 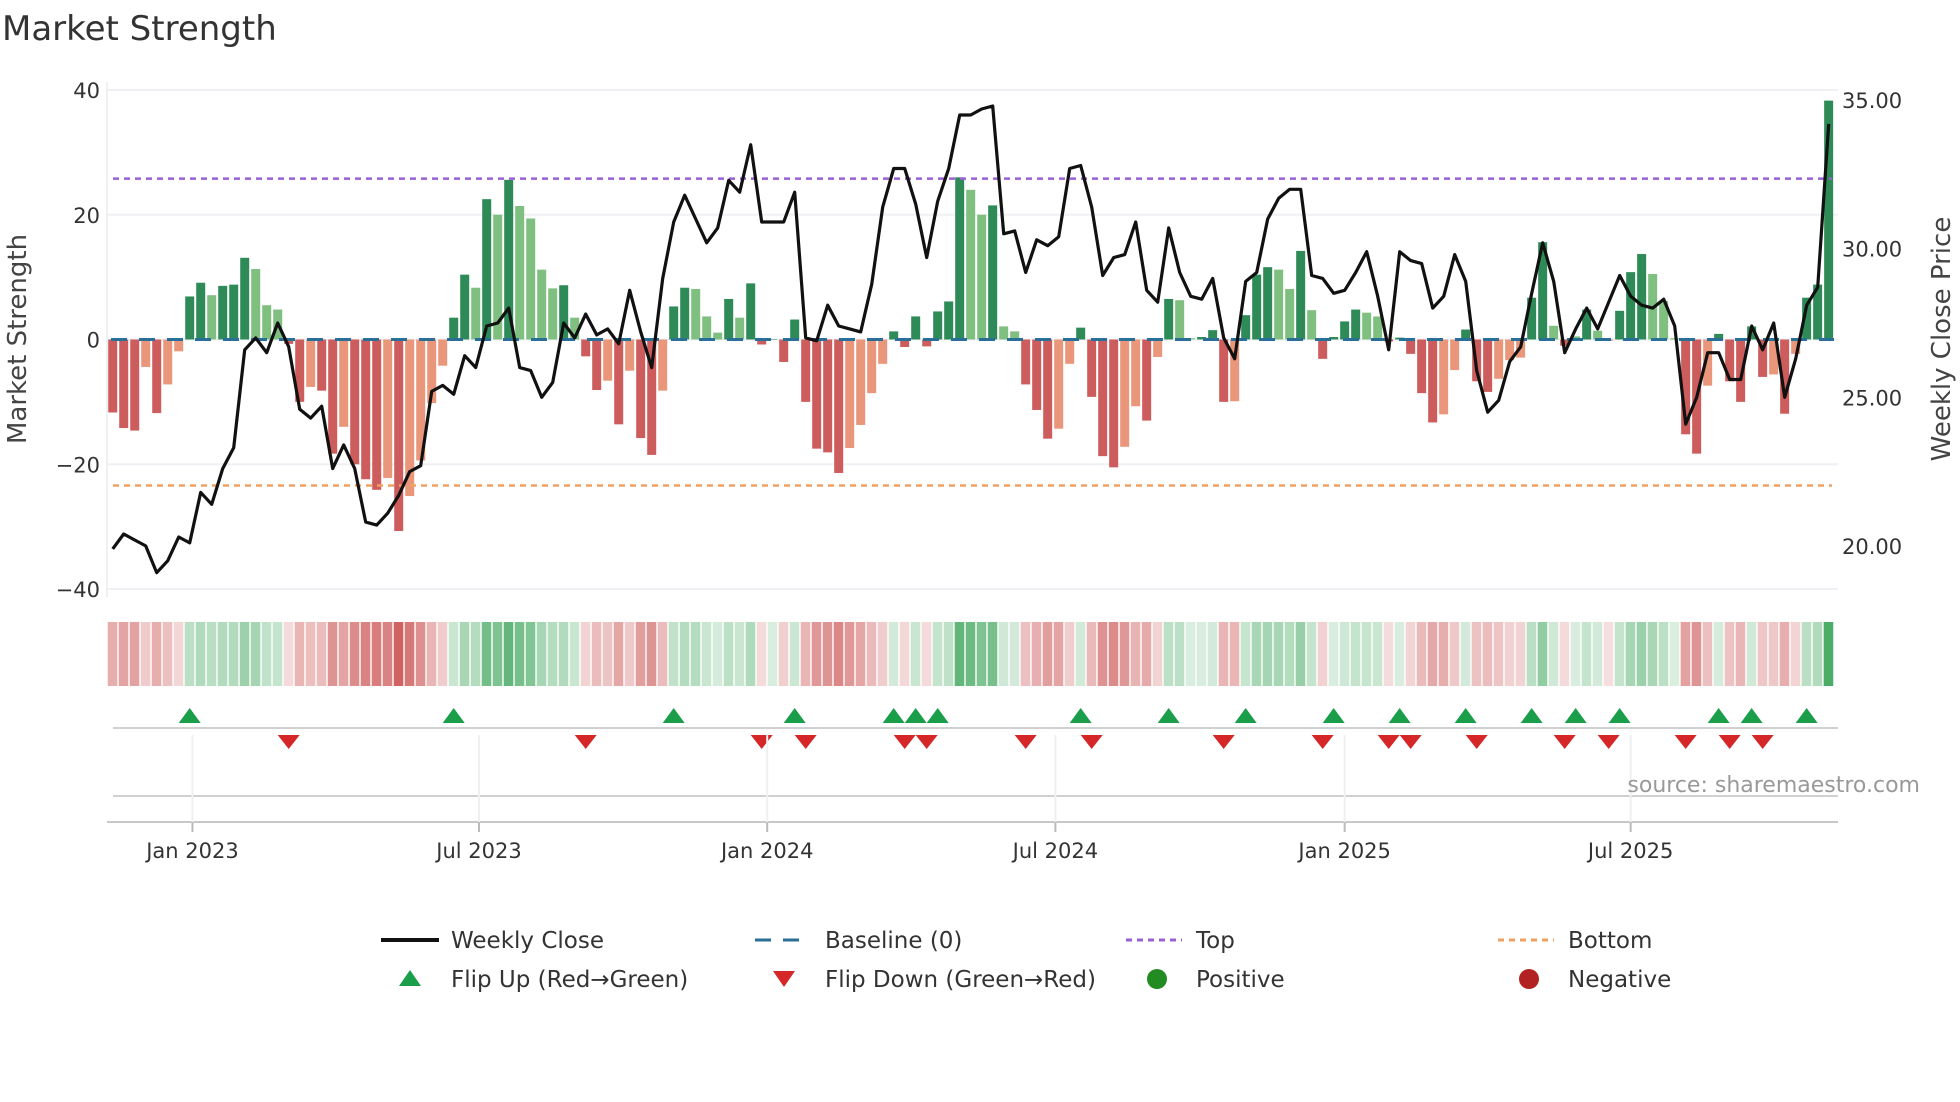 I want to click on legend-label: Negative, so click(x=1619, y=980).